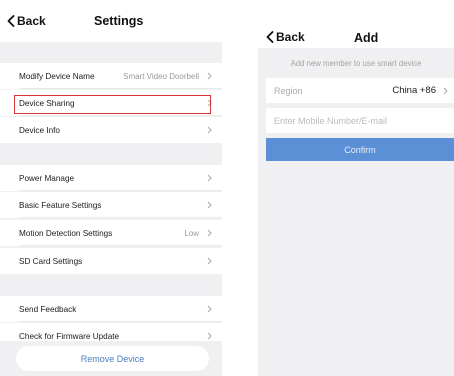 Image resolution: width=454 pixels, height=376 pixels. Describe the element at coordinates (360, 149) in the screenshot. I see `confirm-button: Confirm` at that location.